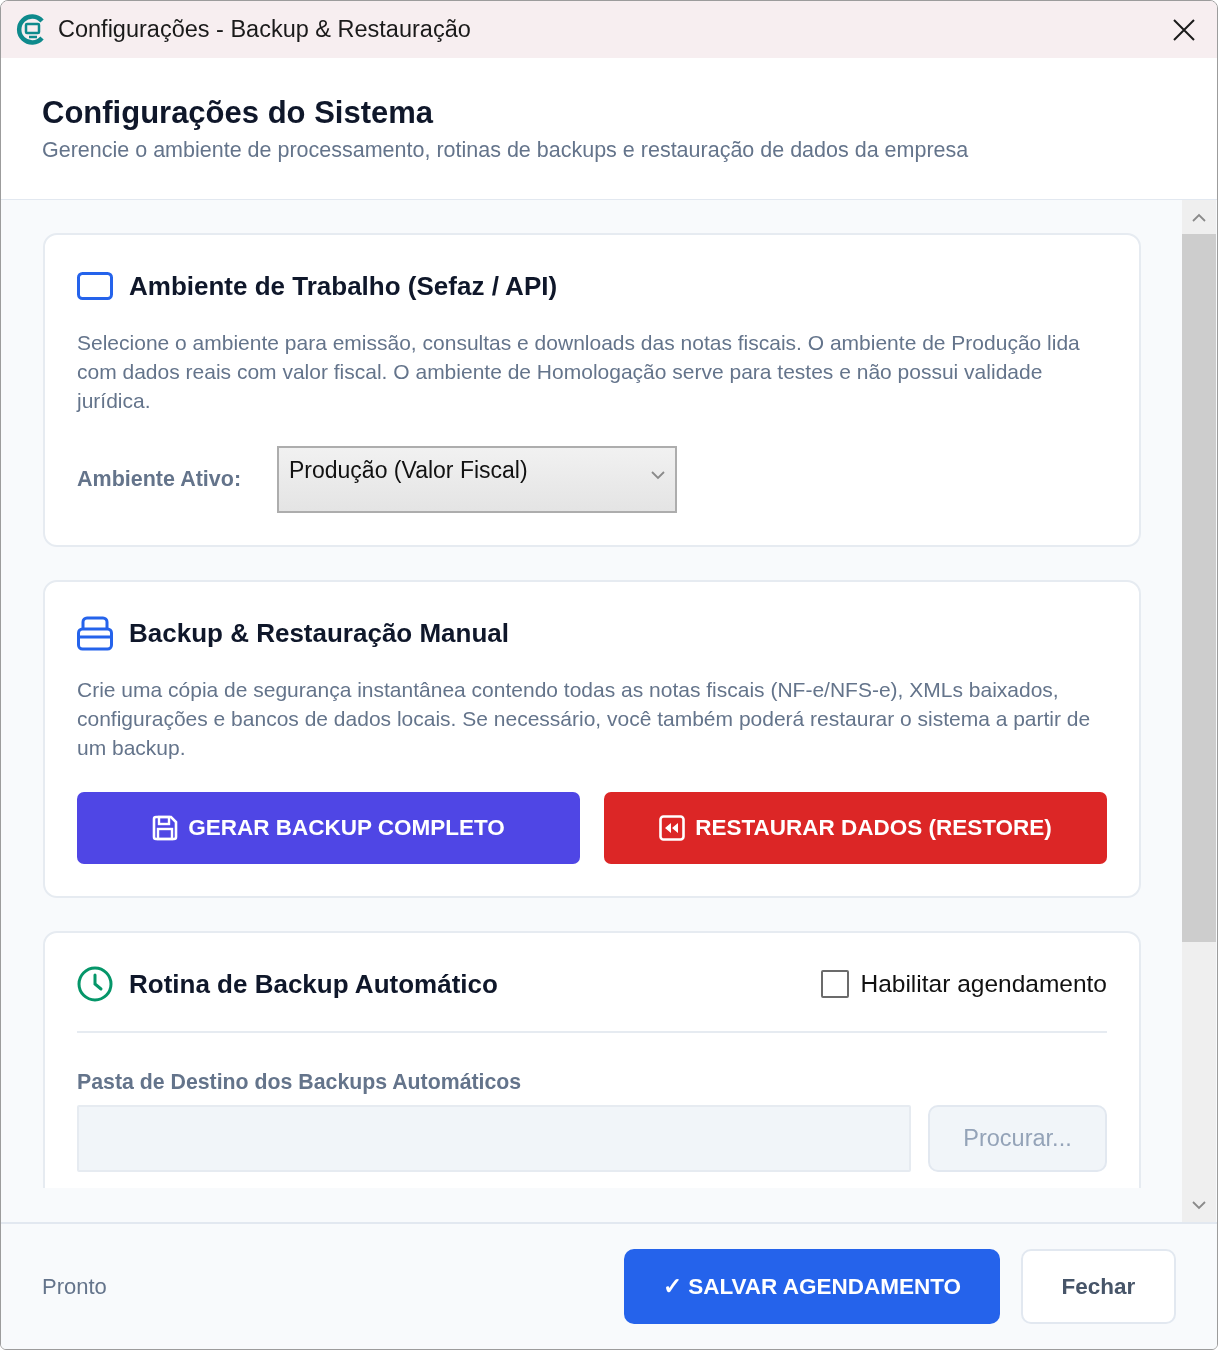 This screenshot has width=1218, height=1350. What do you see at coordinates (328, 828) in the screenshot?
I see `backup-button: GERAR BACKUP COMPLETO` at bounding box center [328, 828].